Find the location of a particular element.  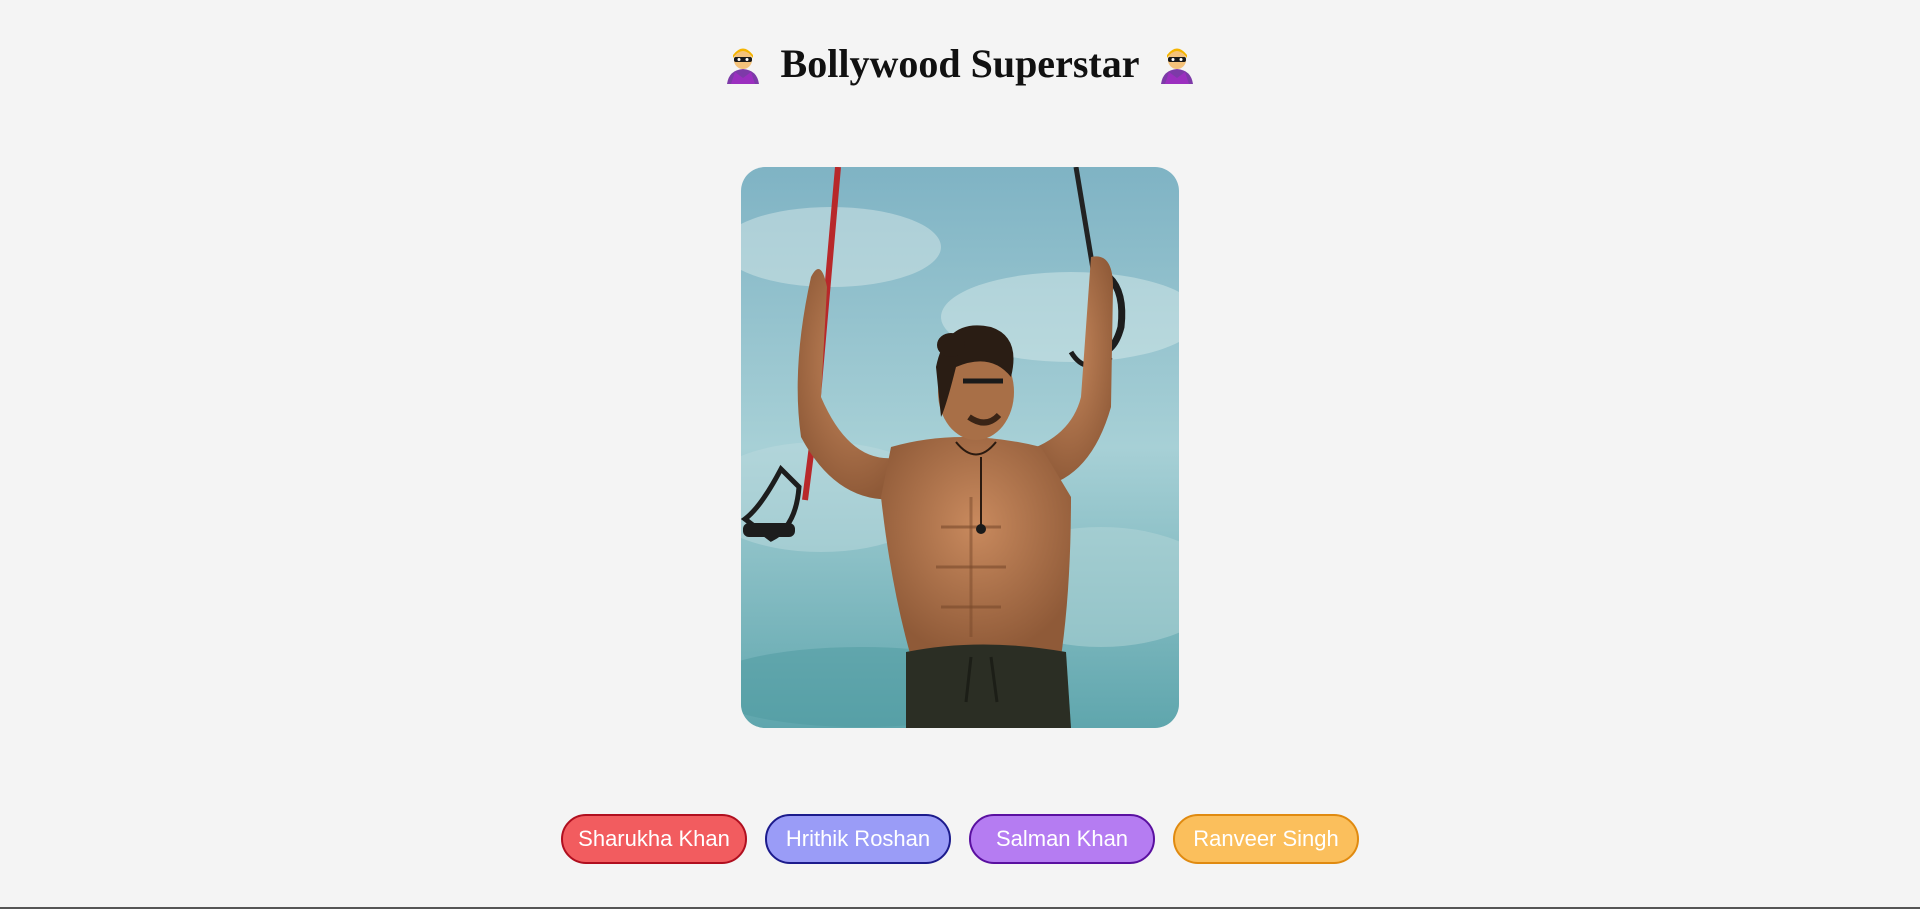

page-title-row: Bollywood Superstar is located at coordinates (960, 64).